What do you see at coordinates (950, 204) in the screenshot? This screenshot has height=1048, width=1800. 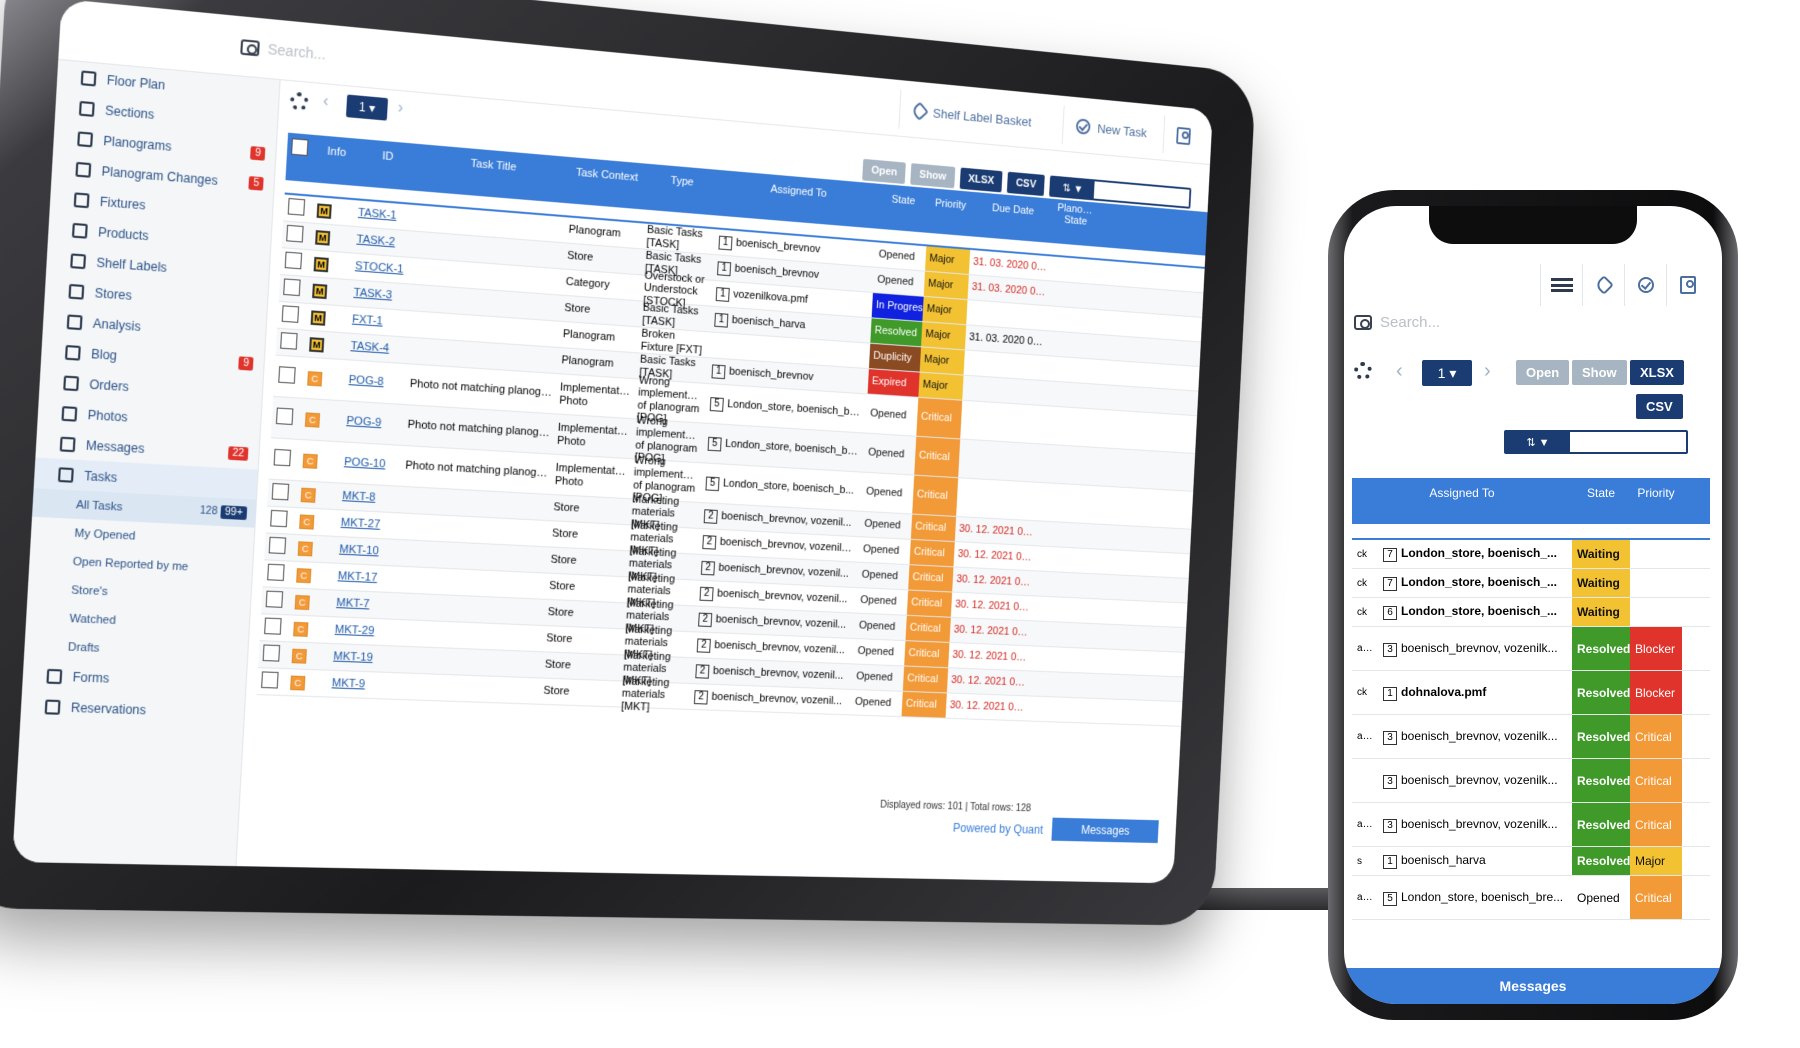 I see `column-header: Priority` at bounding box center [950, 204].